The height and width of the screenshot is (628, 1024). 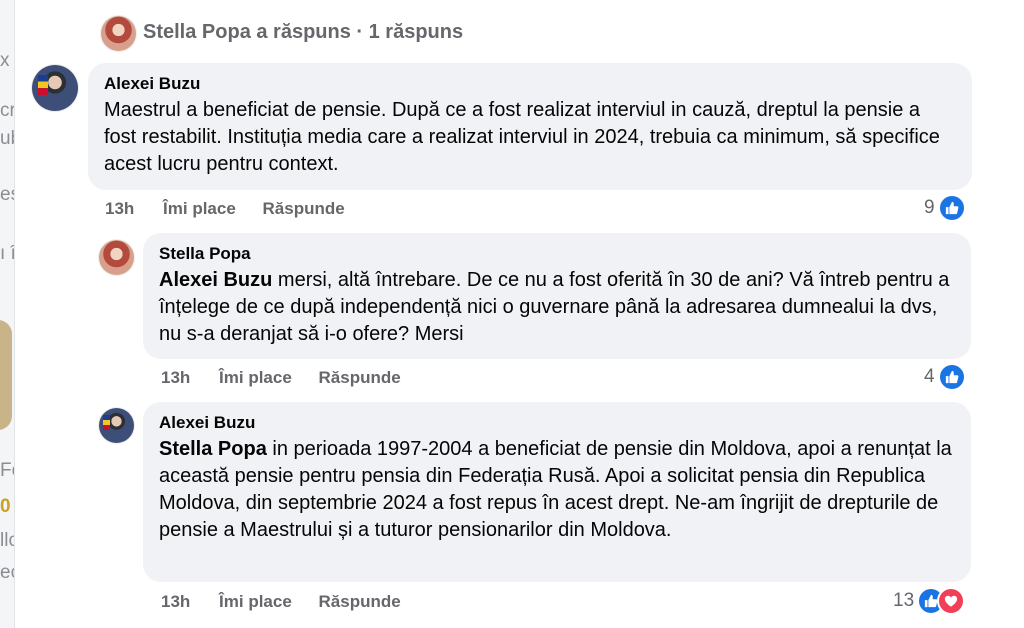 What do you see at coordinates (6, 375) in the screenshot?
I see `sidebar-thumbnail` at bounding box center [6, 375].